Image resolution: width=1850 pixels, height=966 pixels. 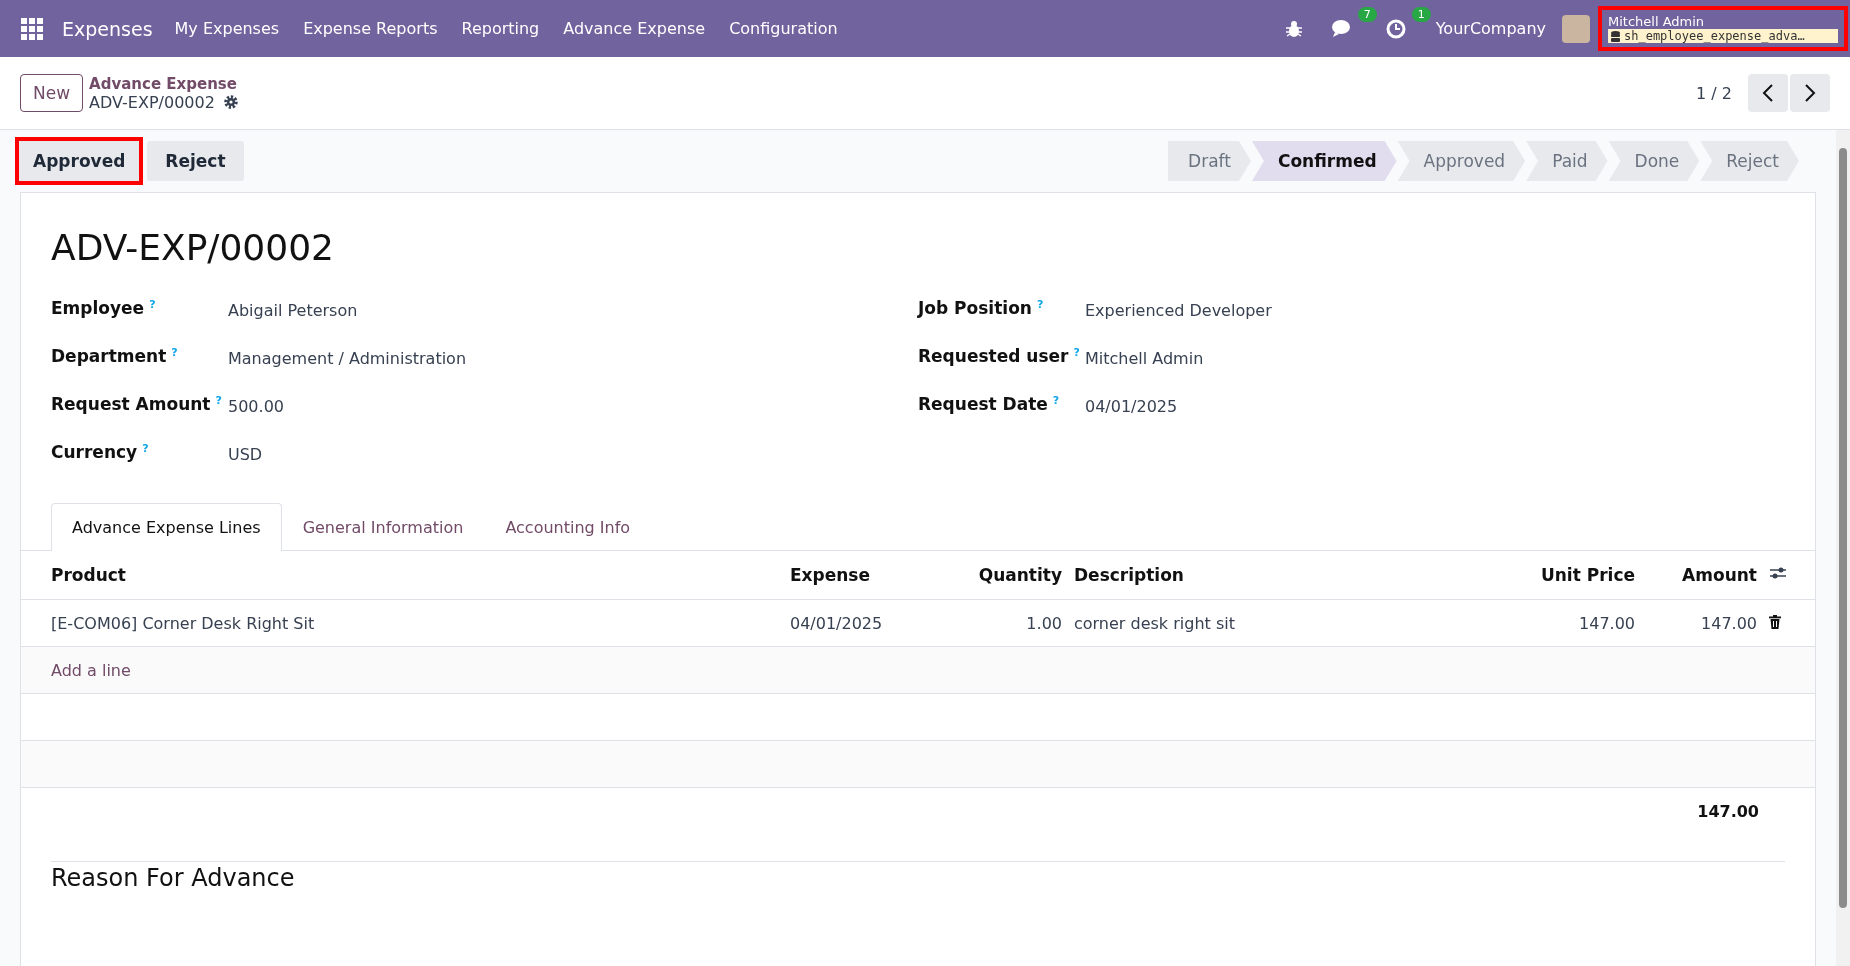 I want to click on field-label: Request Date, so click(x=983, y=404).